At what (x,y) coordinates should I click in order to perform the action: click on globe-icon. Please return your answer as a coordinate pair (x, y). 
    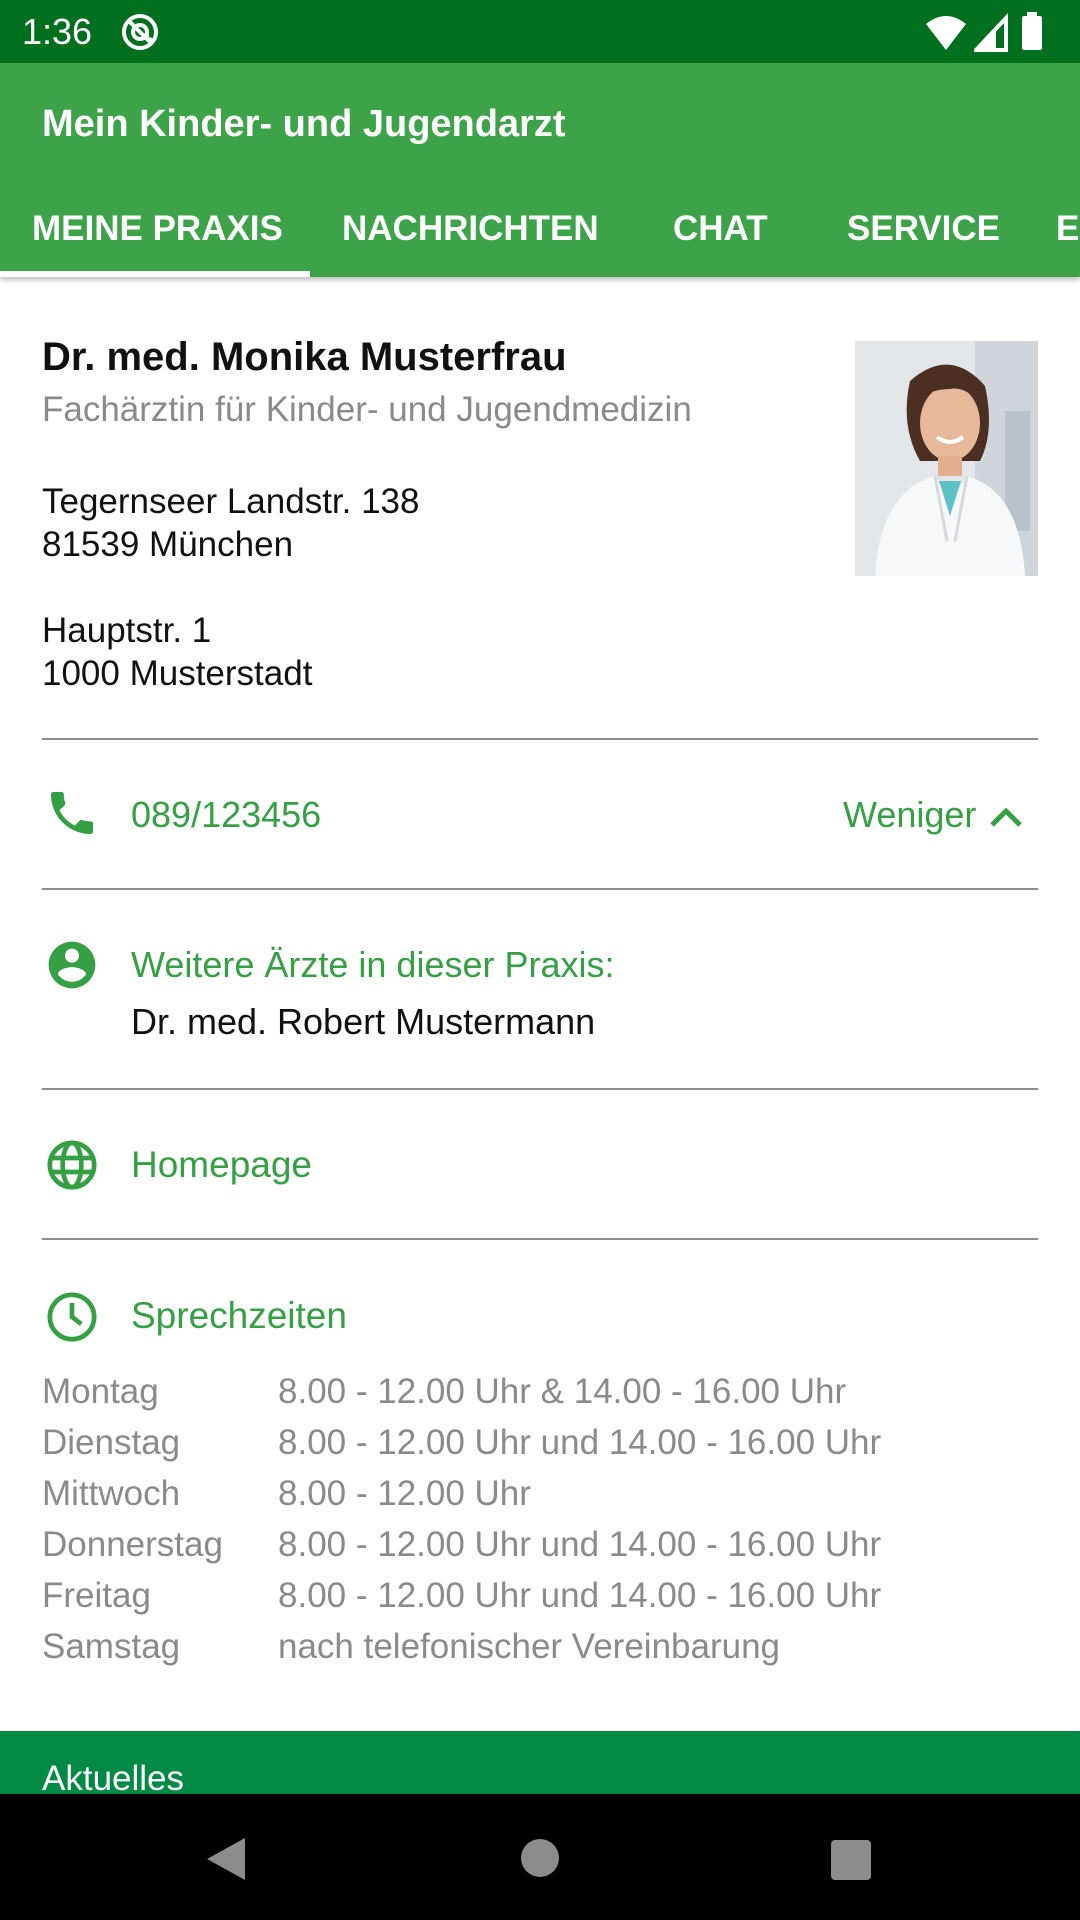
    Looking at the image, I should click on (72, 1165).